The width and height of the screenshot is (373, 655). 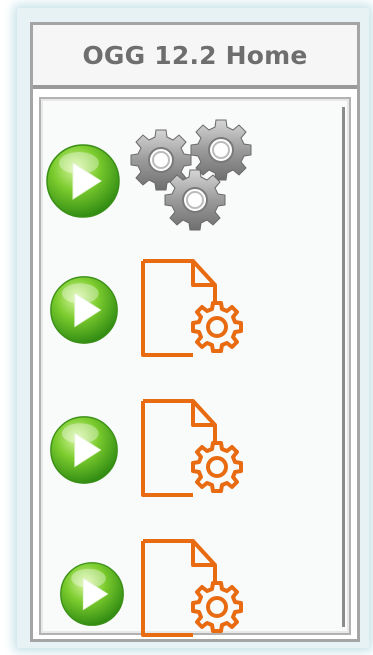 I want to click on scrollbar, so click(x=343, y=367).